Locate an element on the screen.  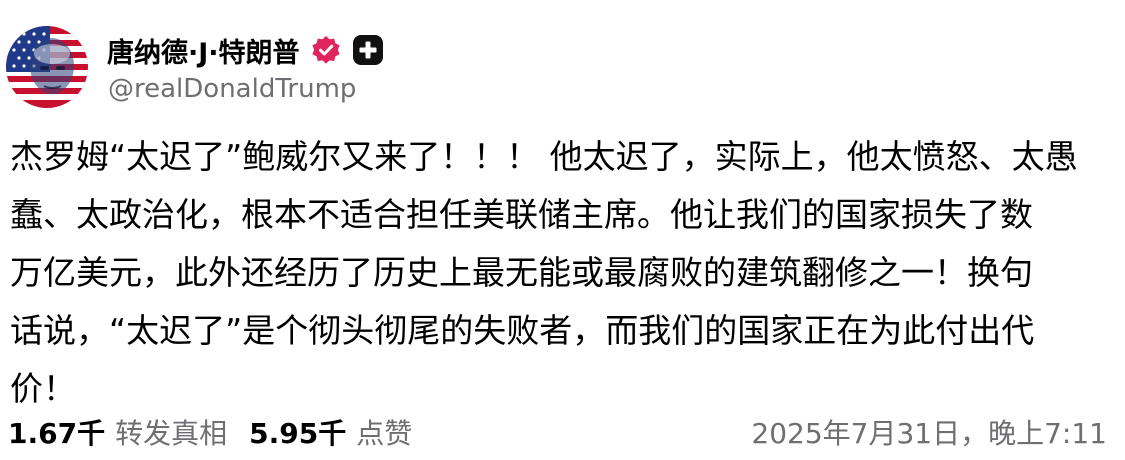
post-text-line: 话说，“太迟了”是个彻头彻尾的失败者，而我们的国家正在为此付出代 is located at coordinates (522, 330).